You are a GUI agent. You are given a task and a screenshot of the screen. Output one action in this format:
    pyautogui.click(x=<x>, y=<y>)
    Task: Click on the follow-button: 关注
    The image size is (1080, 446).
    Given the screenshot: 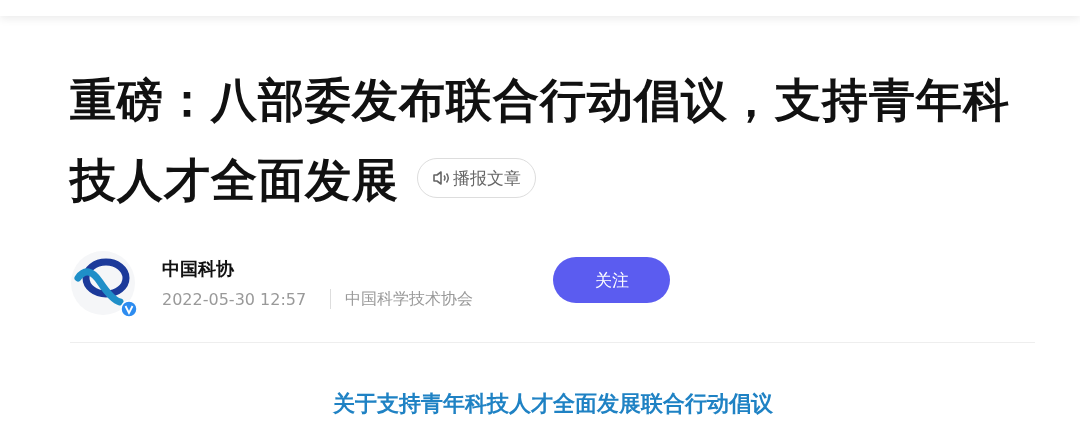 What is the action you would take?
    pyautogui.click(x=611, y=280)
    